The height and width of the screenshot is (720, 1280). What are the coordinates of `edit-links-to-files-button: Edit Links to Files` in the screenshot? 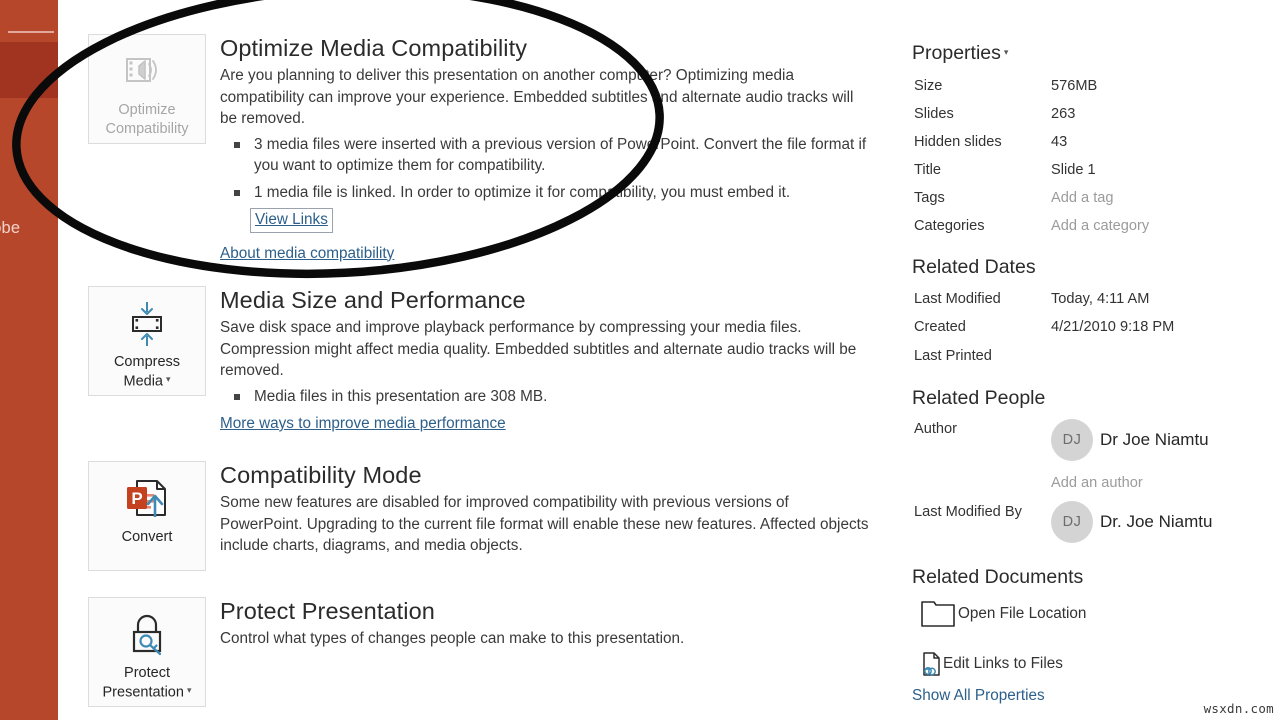 It's located at (992, 664).